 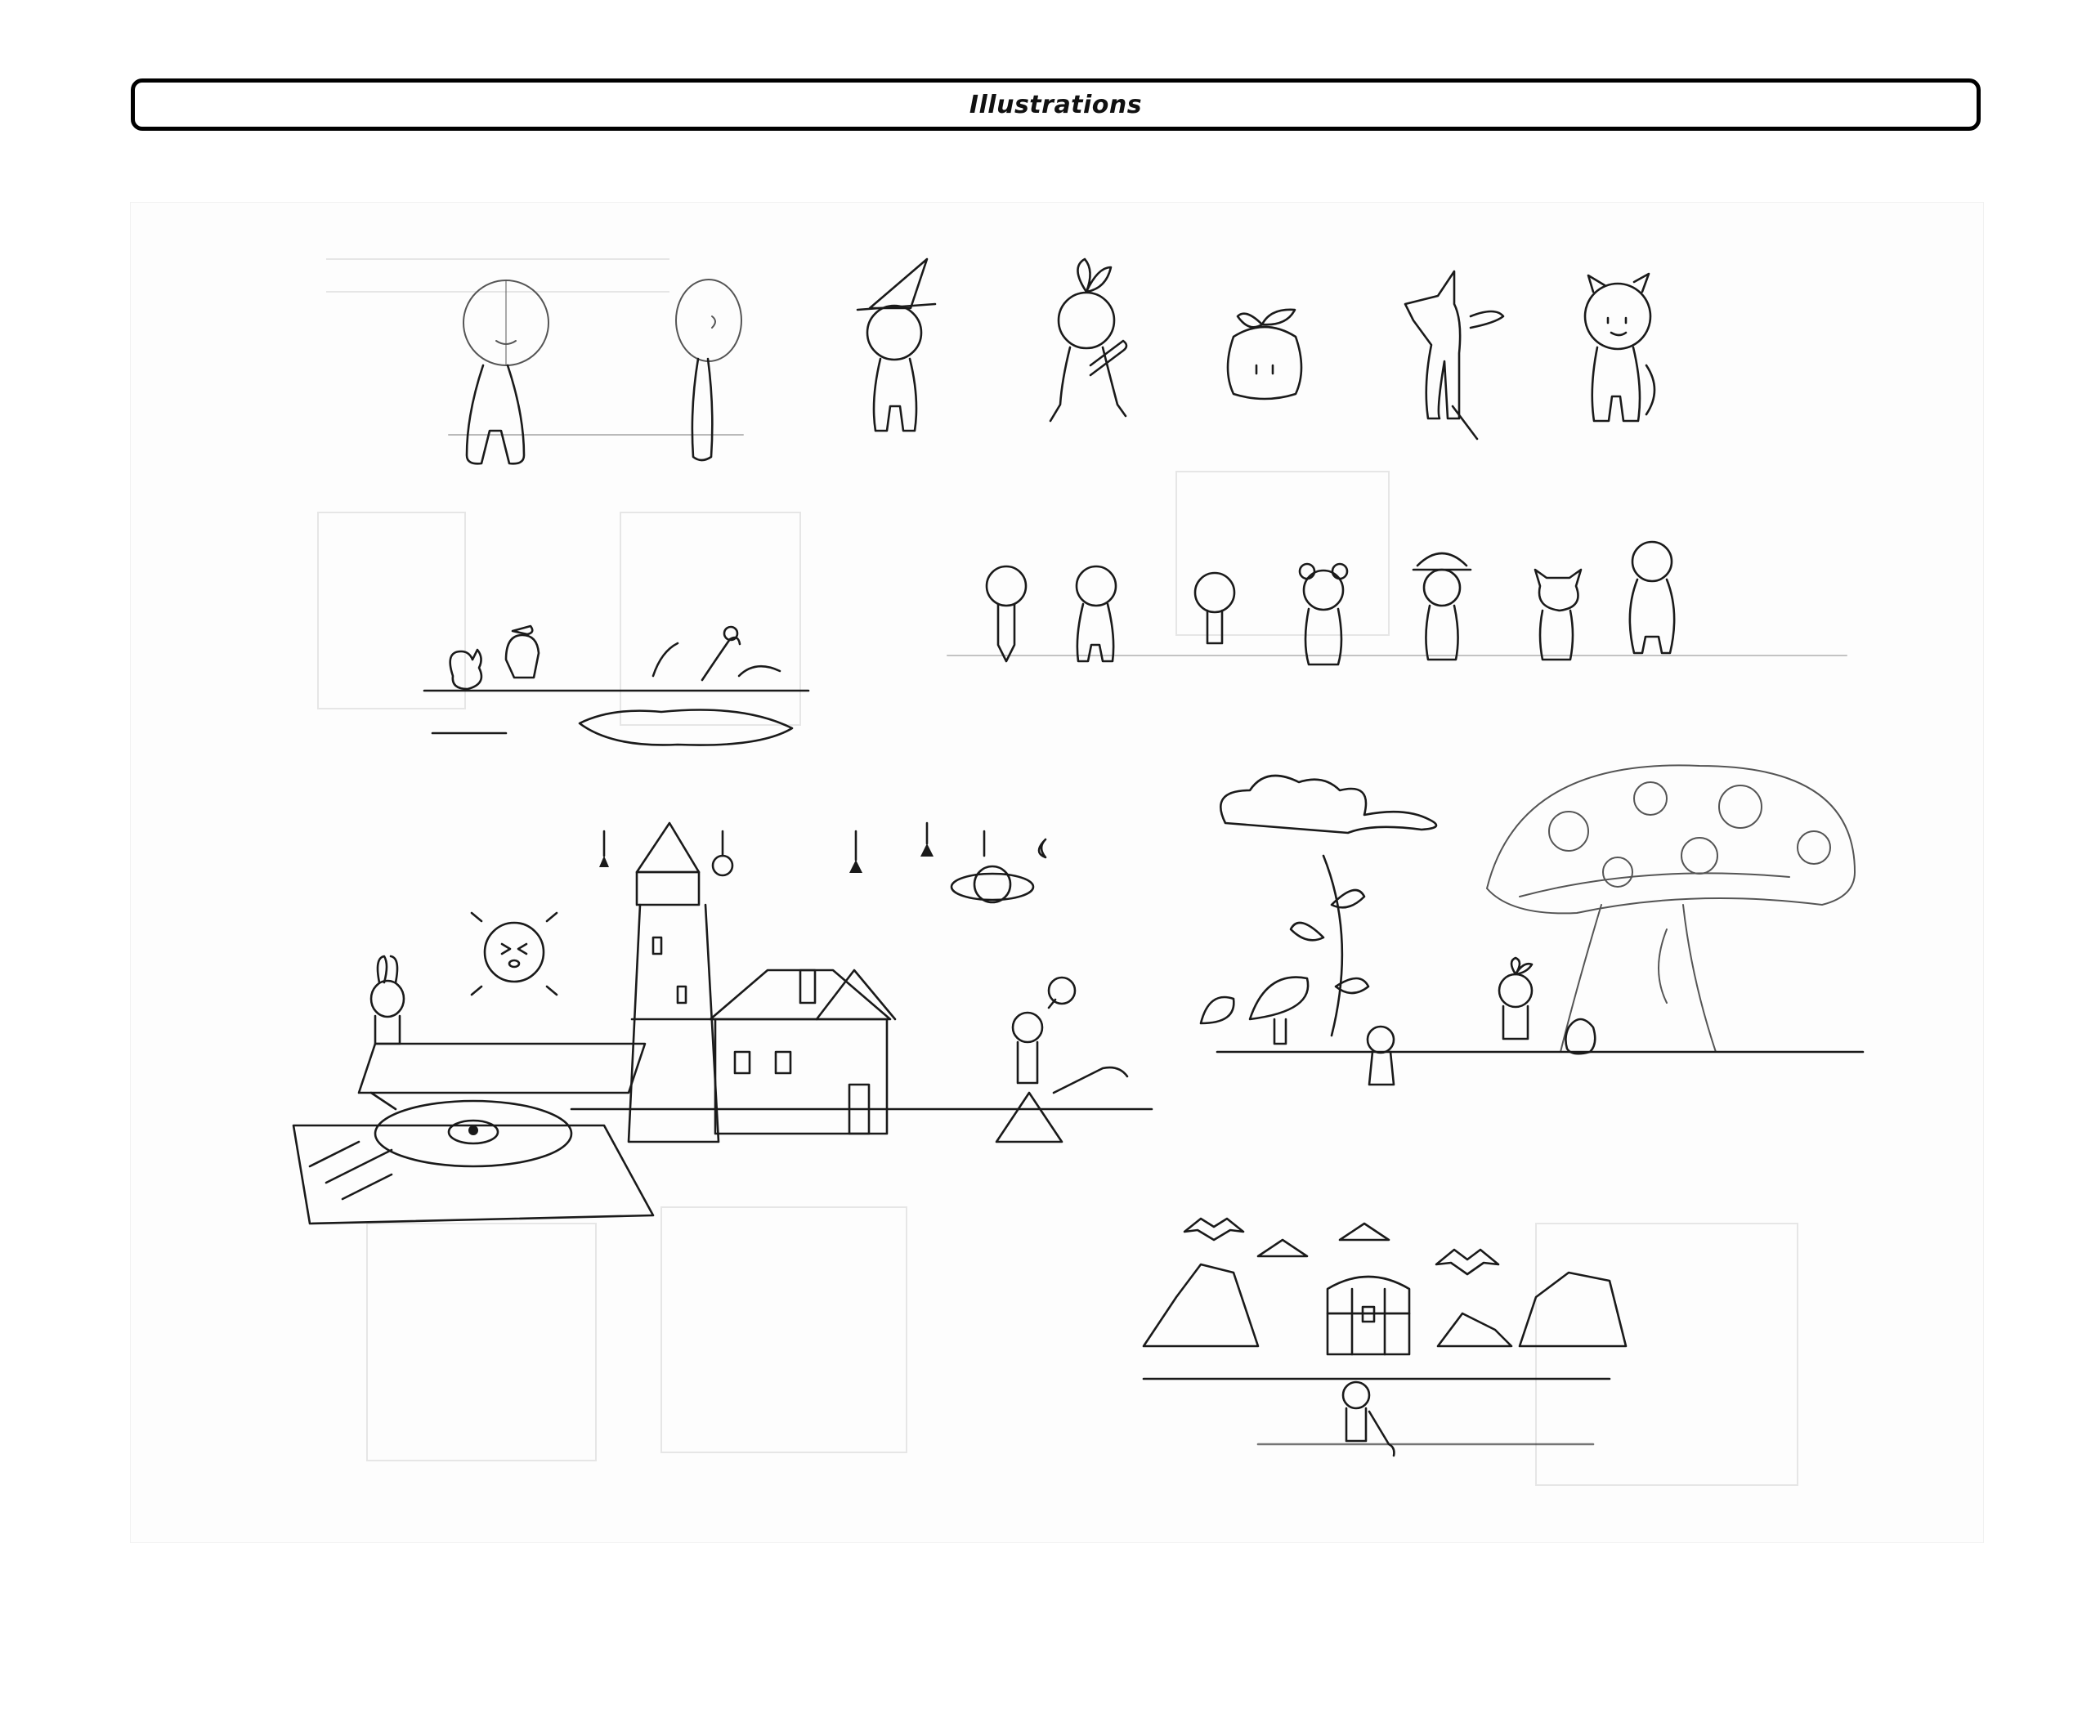 What do you see at coordinates (1323, 614) in the screenshot?
I see `lineup-bear-figure` at bounding box center [1323, 614].